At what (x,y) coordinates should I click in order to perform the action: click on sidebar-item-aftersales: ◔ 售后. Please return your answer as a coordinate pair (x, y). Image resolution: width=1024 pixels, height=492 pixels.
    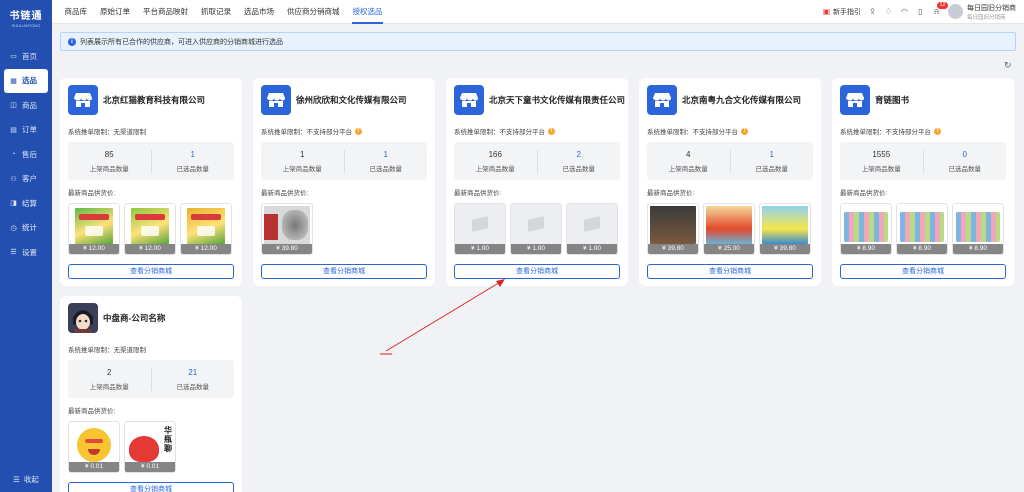
    Looking at the image, I should click on (26, 154).